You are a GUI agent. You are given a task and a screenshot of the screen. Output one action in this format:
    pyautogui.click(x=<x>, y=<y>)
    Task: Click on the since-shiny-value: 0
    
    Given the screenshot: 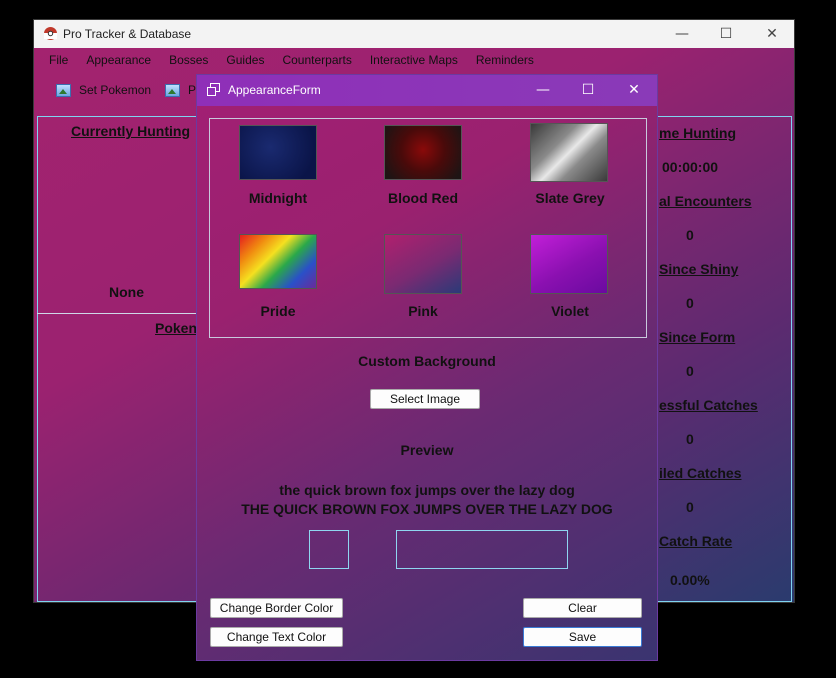 What is the action you would take?
    pyautogui.click(x=690, y=303)
    